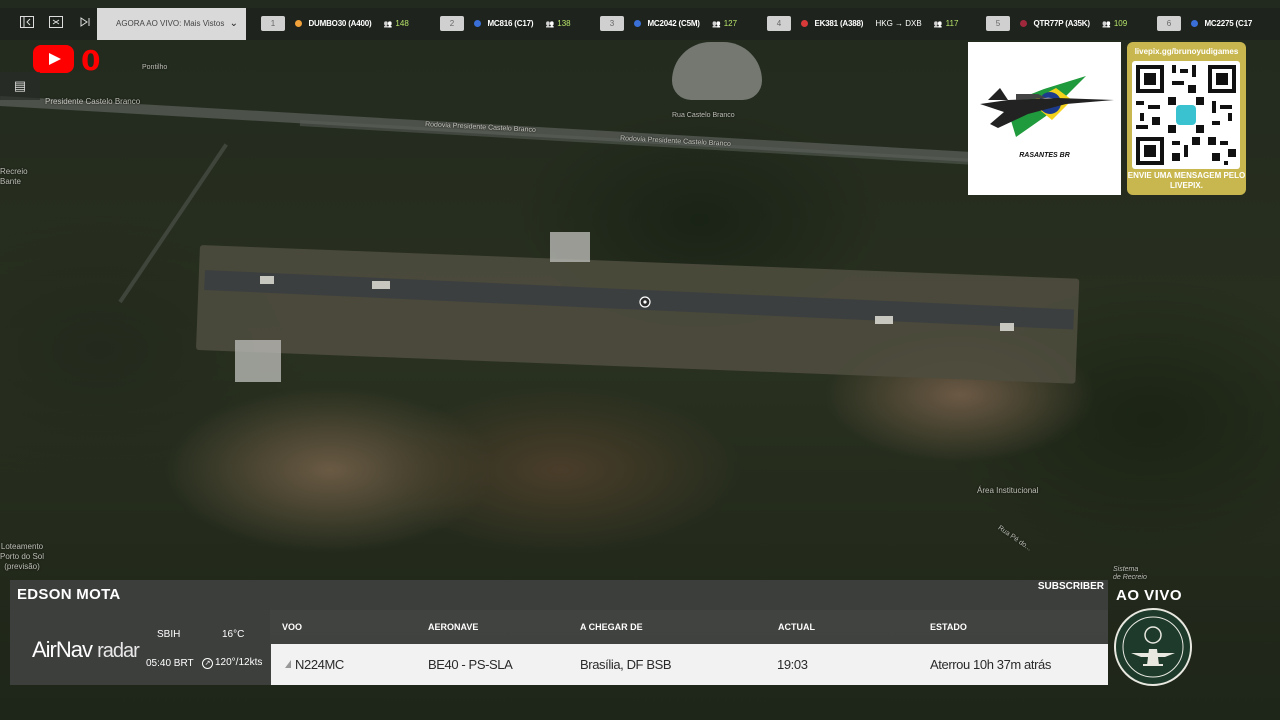 Image resolution: width=1280 pixels, height=720 pixels. I want to click on airnav-info-block: AirNav radar, so click(140, 647).